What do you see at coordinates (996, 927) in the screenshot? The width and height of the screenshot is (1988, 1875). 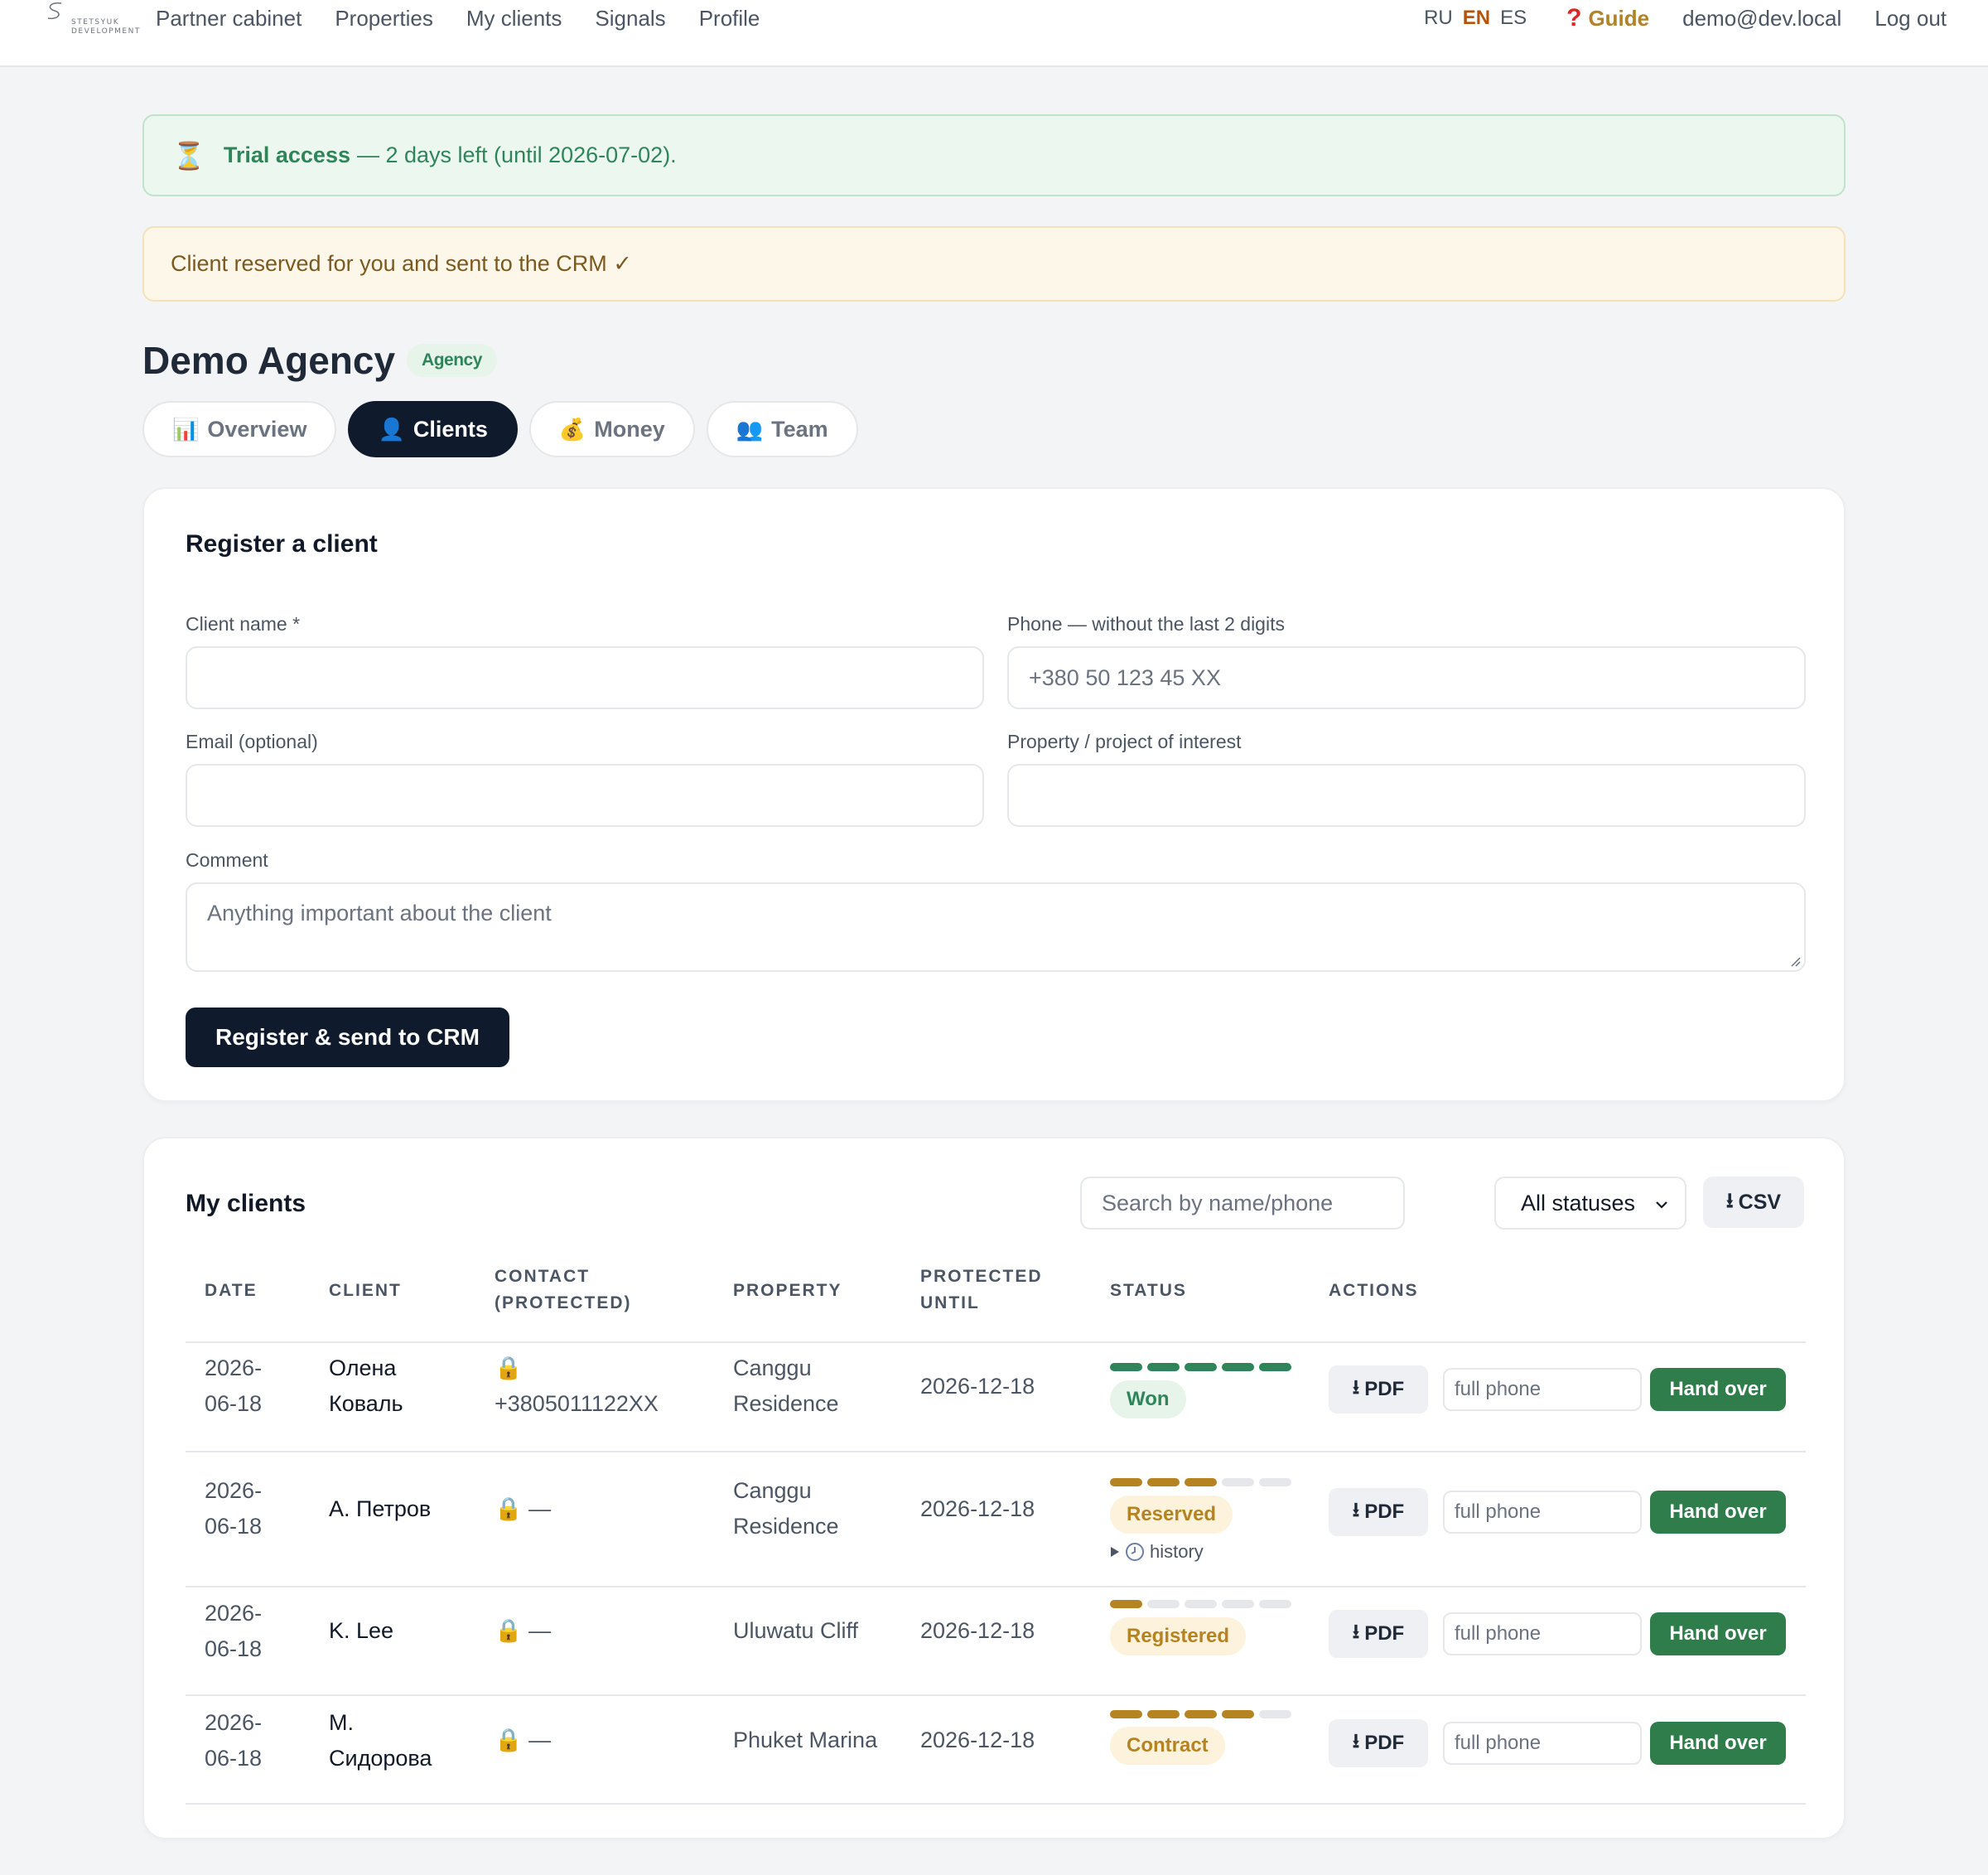 I see `comment-textarea: Anything important about the client` at bounding box center [996, 927].